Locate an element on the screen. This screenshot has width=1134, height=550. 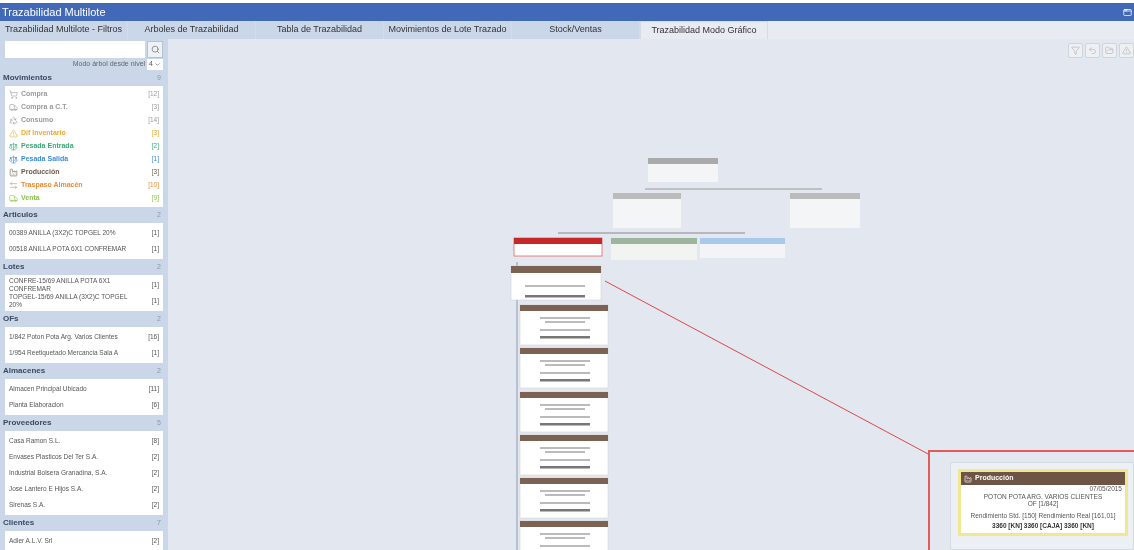
section-title: Clientes is located at coordinates (19, 523).